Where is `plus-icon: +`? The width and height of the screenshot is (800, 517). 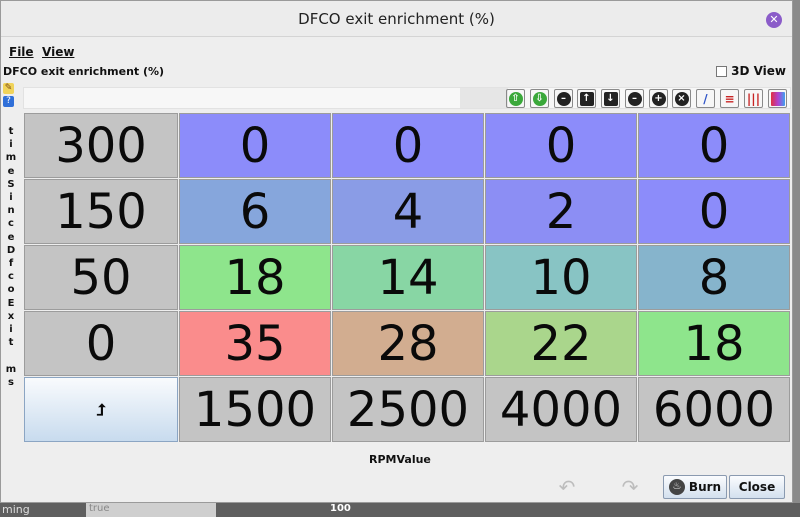 plus-icon: + is located at coordinates (658, 98).